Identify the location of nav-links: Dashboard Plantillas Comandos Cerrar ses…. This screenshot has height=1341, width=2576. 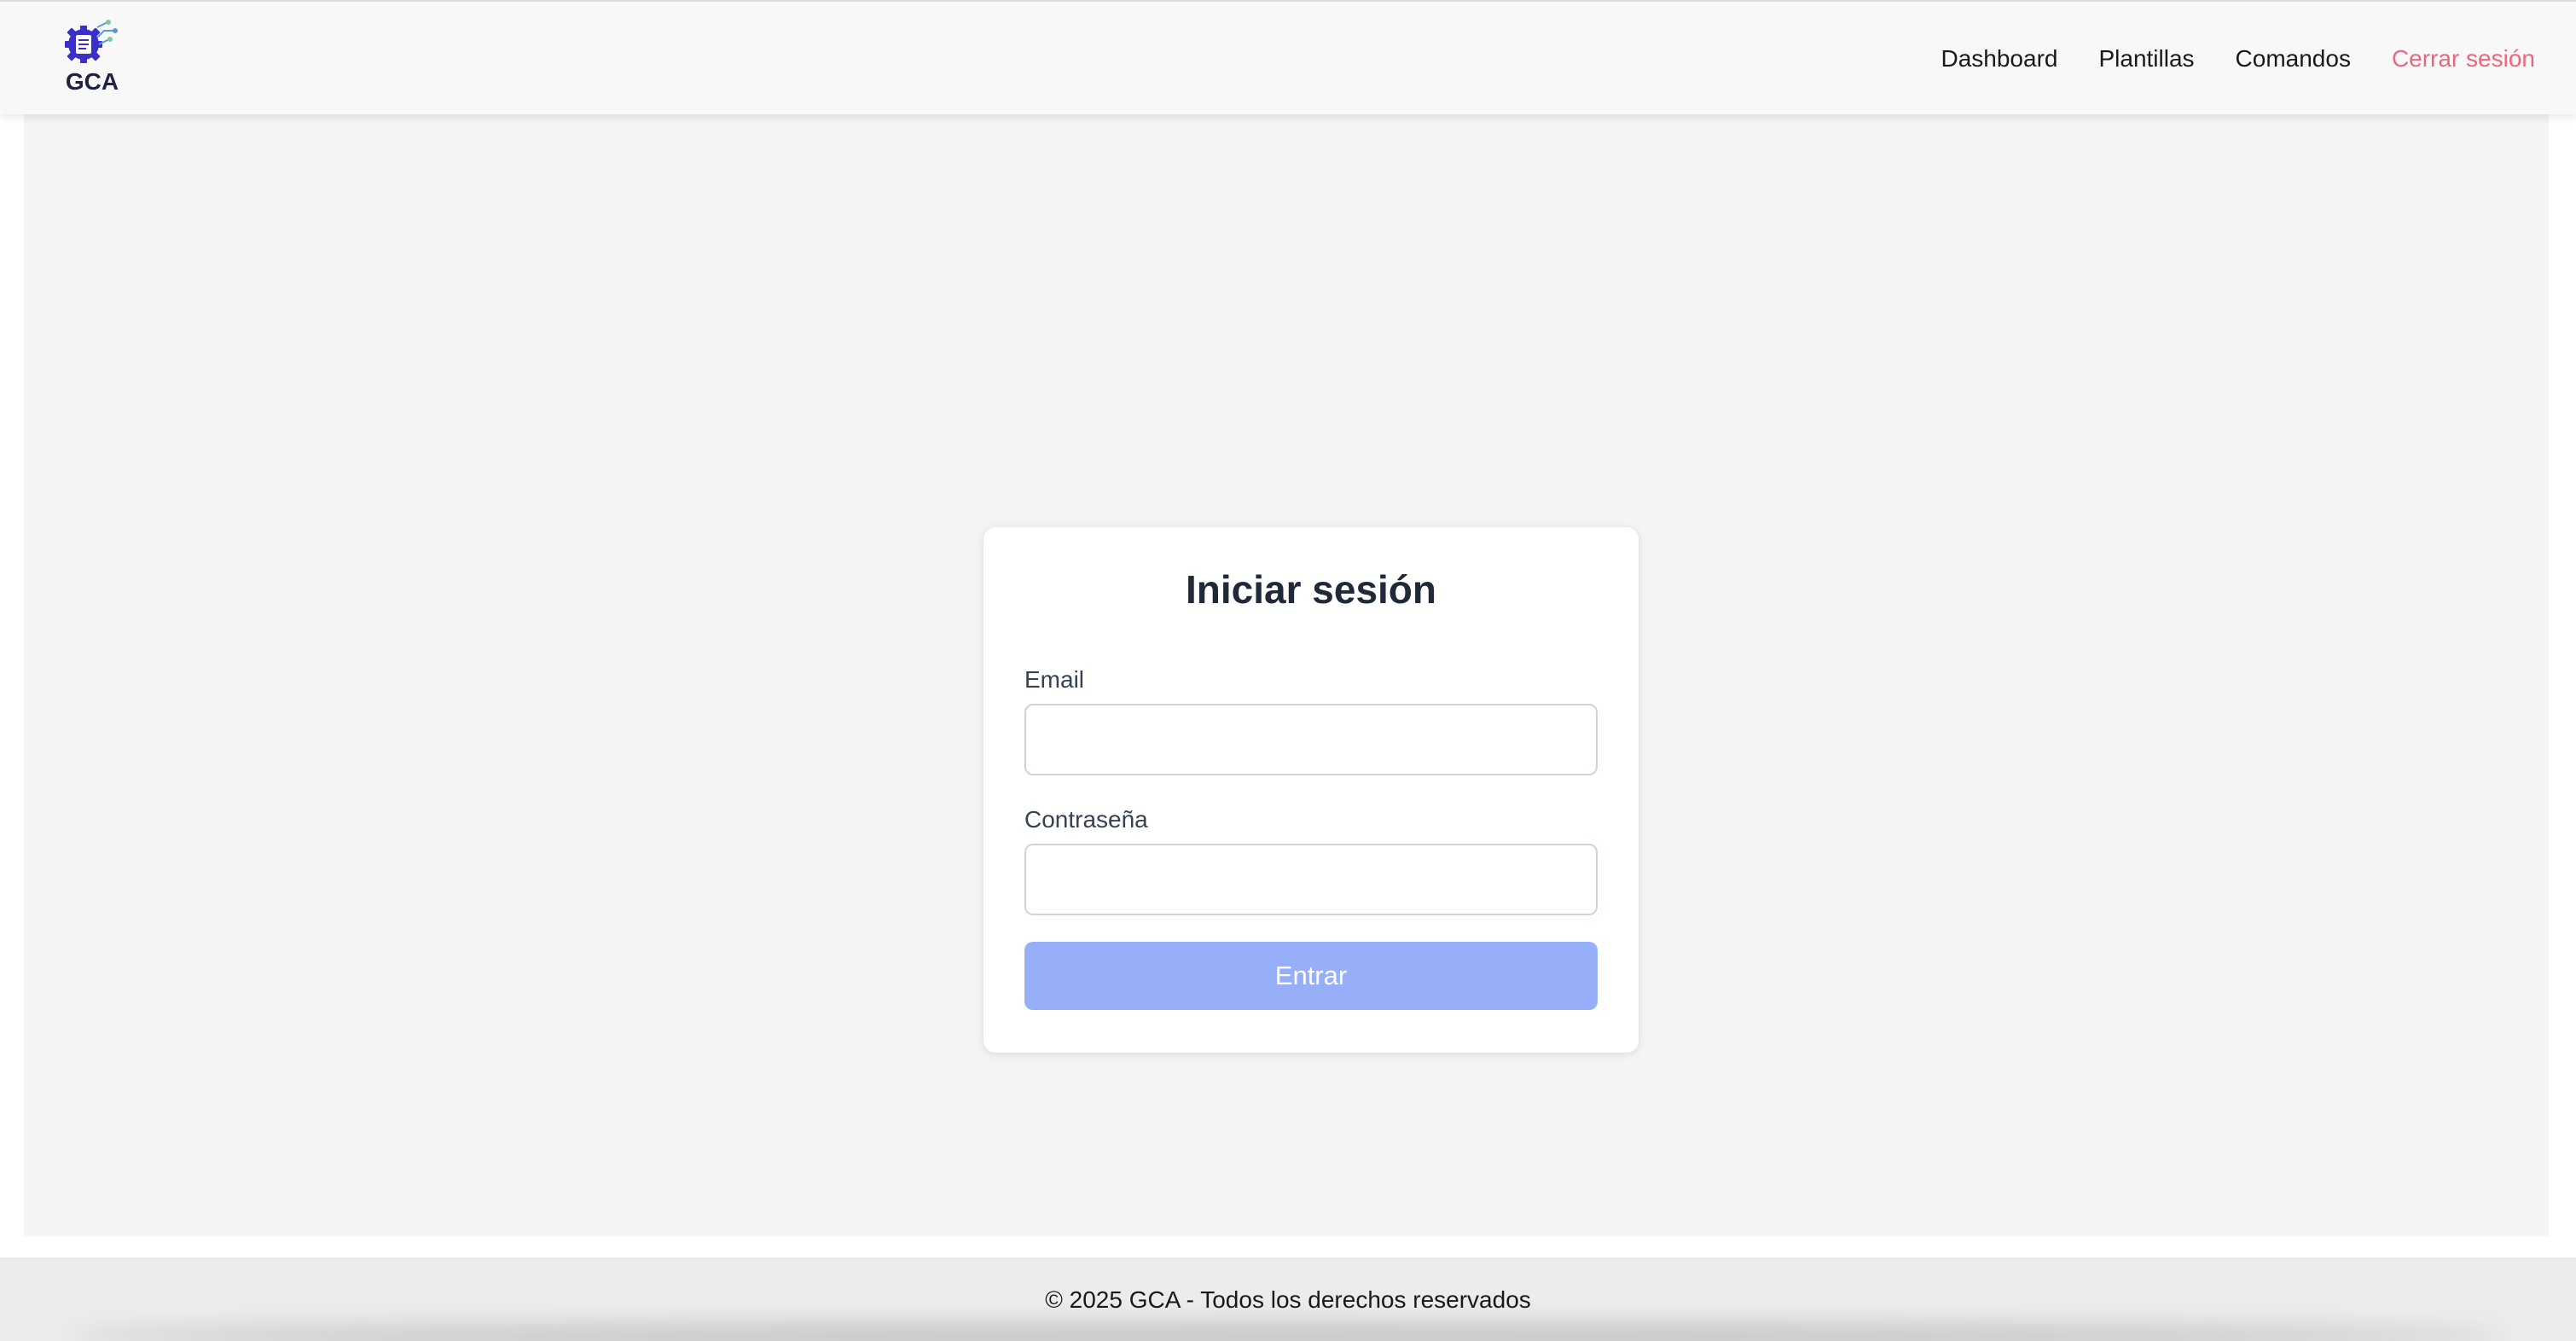
(2238, 59).